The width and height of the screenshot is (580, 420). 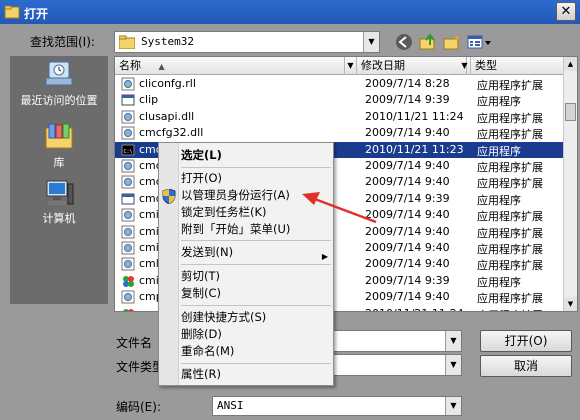 What do you see at coordinates (570, 112) in the screenshot?
I see `scroll-thumb` at bounding box center [570, 112].